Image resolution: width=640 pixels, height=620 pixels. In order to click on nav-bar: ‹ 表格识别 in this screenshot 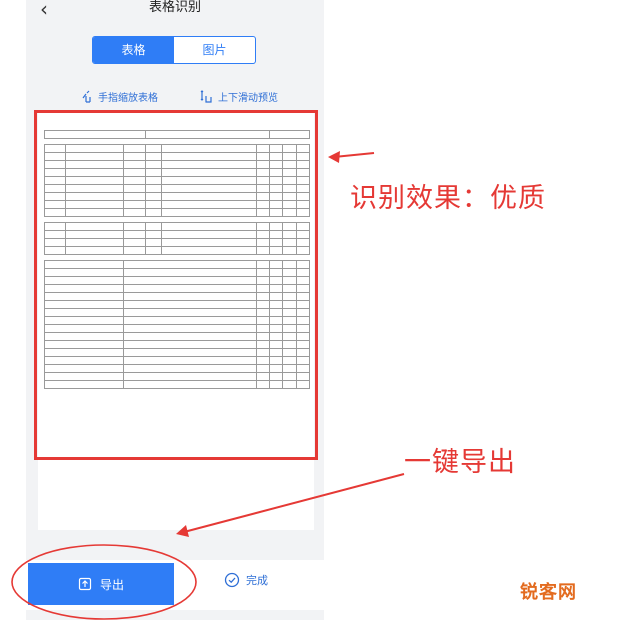, I will do `click(175, 13)`.